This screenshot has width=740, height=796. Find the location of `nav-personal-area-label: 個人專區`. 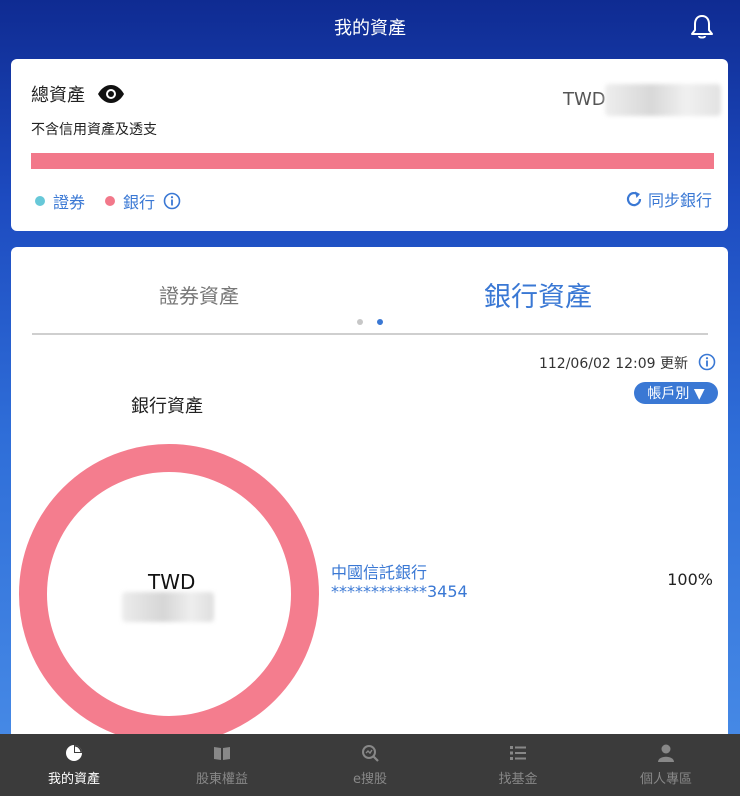

nav-personal-area-label: 個人專區 is located at coordinates (665, 779).